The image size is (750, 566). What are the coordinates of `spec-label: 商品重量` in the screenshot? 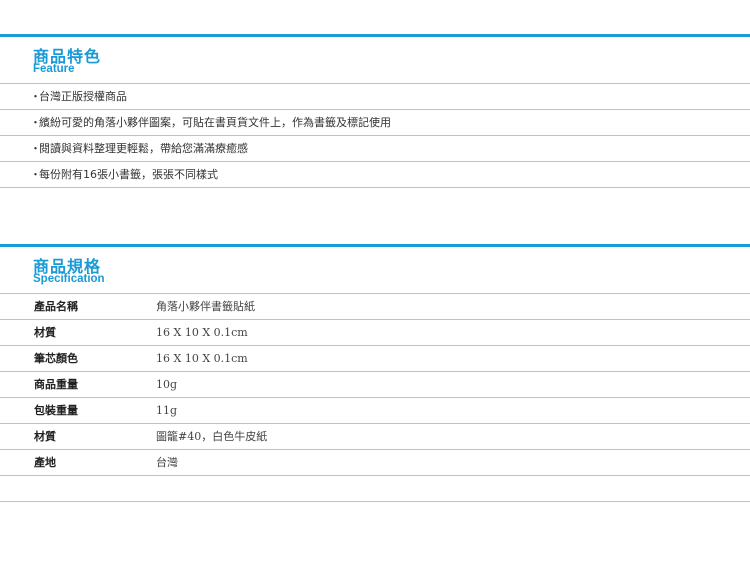 It's located at (56, 384).